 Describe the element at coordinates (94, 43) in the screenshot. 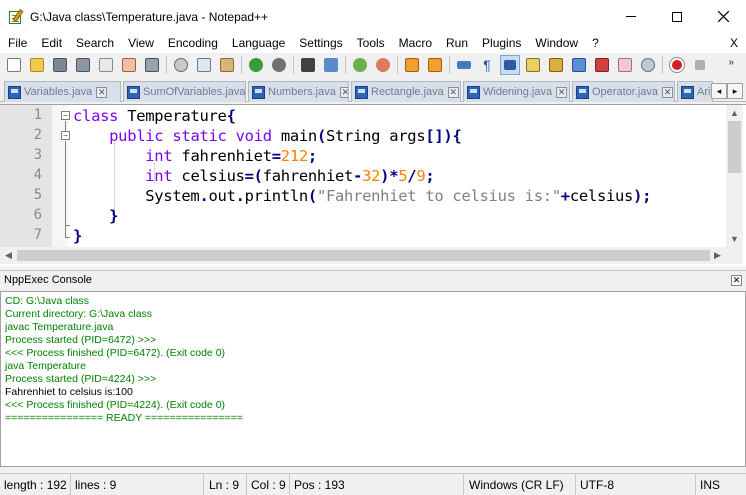

I see `menu-item-search: Search` at that location.